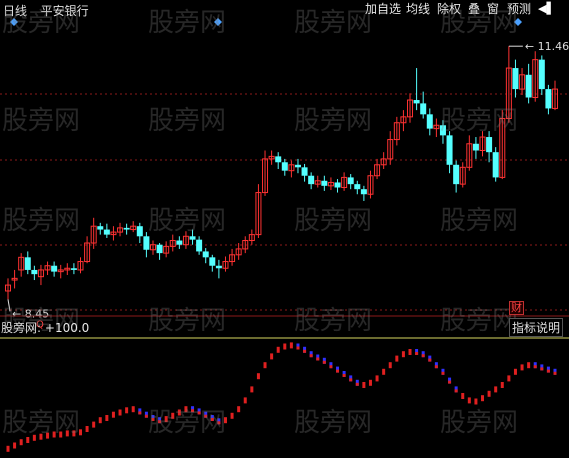 This screenshot has width=569, height=458. Describe the element at coordinates (516, 308) in the screenshot. I see `finance-badge: 财` at that location.